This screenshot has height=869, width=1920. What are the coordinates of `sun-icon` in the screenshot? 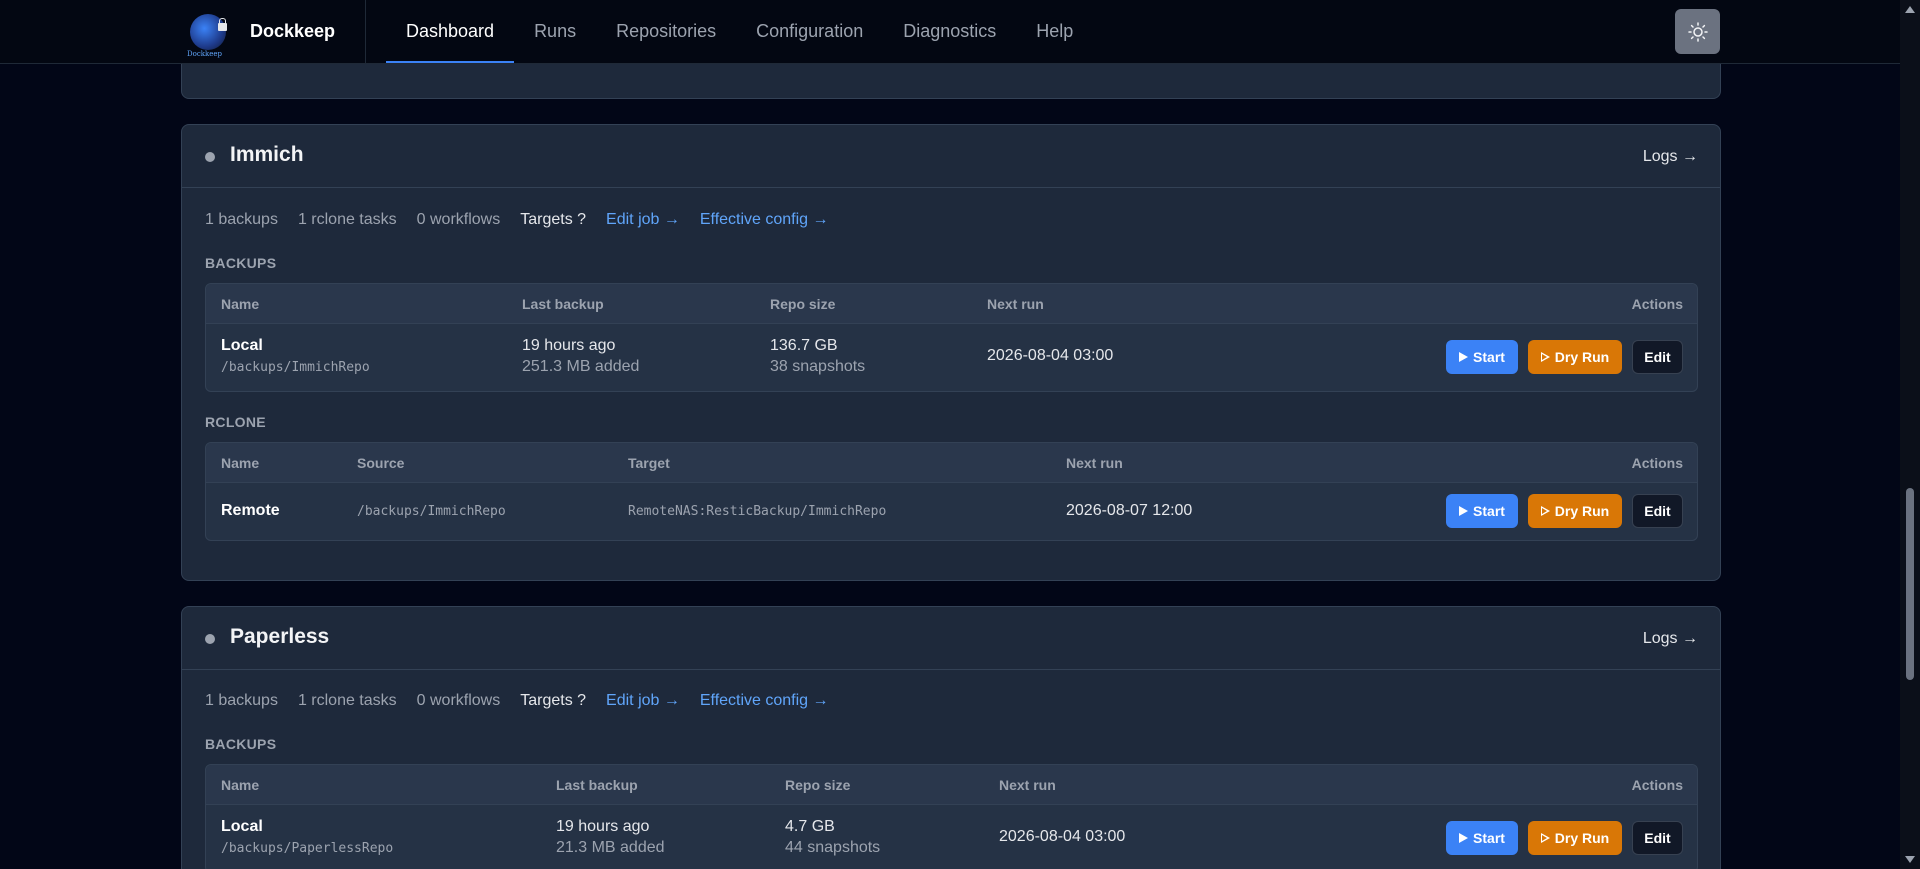 It's located at (1697, 31).